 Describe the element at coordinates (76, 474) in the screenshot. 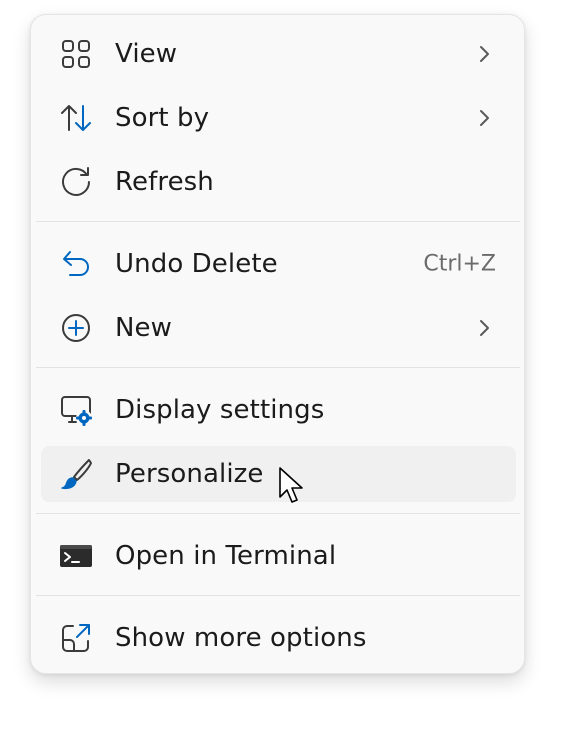

I see `paintbrush-icon` at that location.